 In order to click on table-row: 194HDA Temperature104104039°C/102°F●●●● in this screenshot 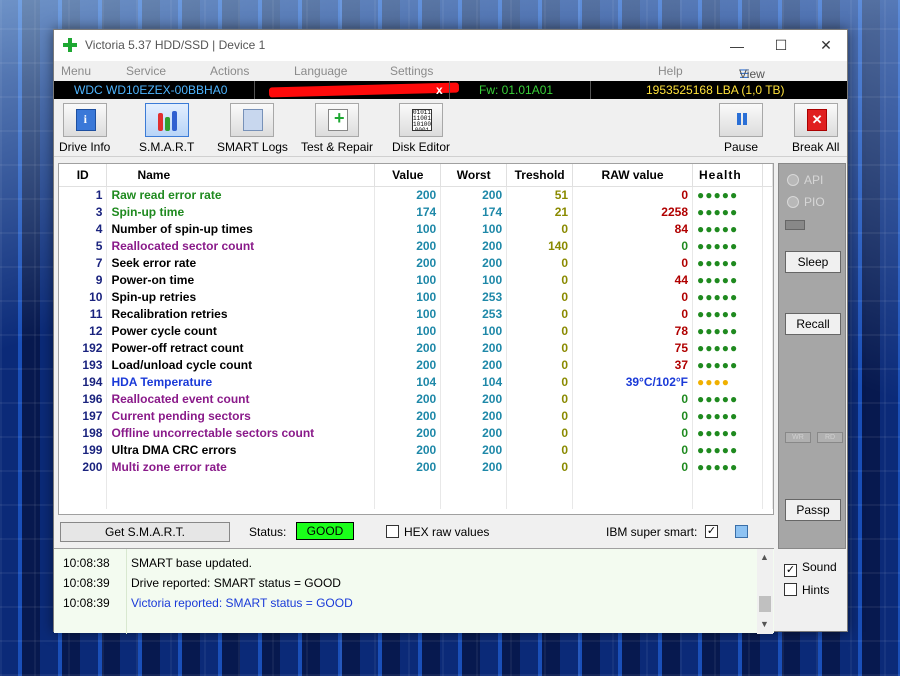, I will do `click(416, 381)`.